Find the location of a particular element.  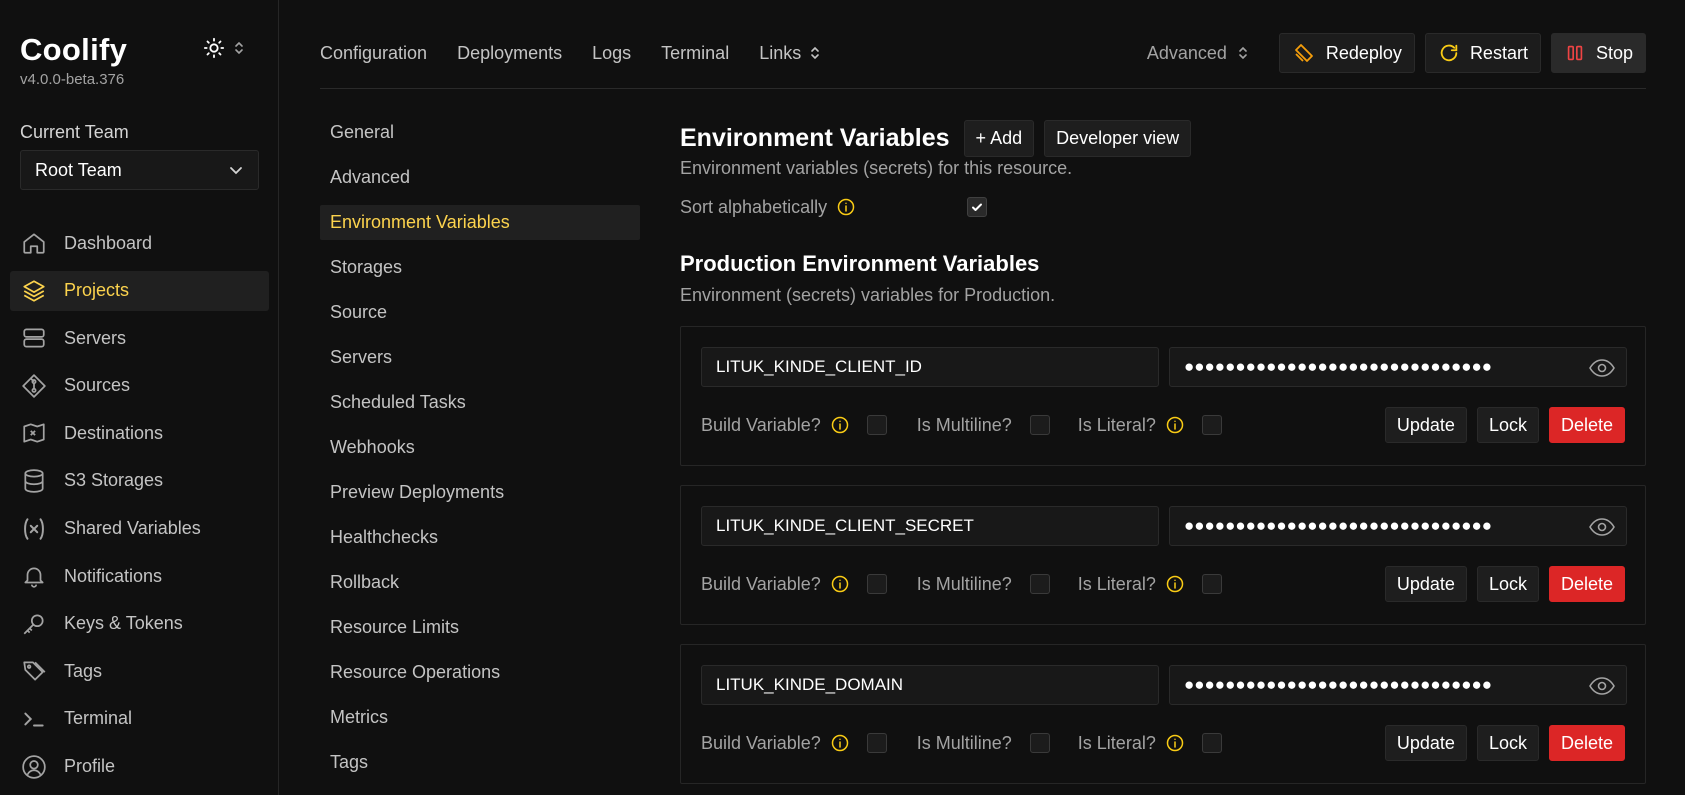

menu-item-advanced: Advanced is located at coordinates (480, 177).